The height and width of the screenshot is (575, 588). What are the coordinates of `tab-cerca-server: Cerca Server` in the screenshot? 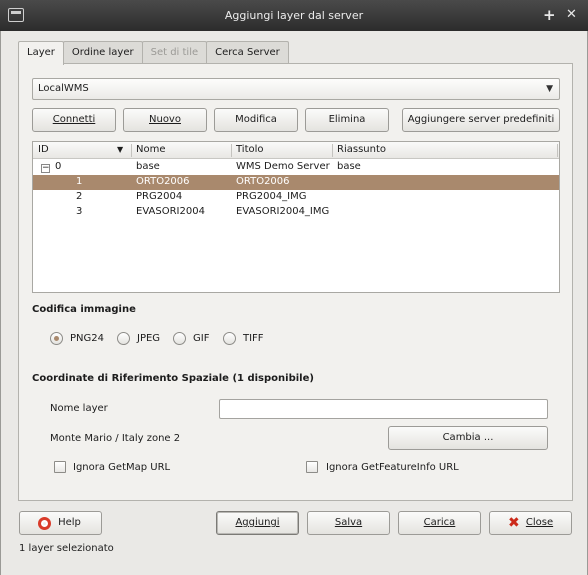 It's located at (247, 52).